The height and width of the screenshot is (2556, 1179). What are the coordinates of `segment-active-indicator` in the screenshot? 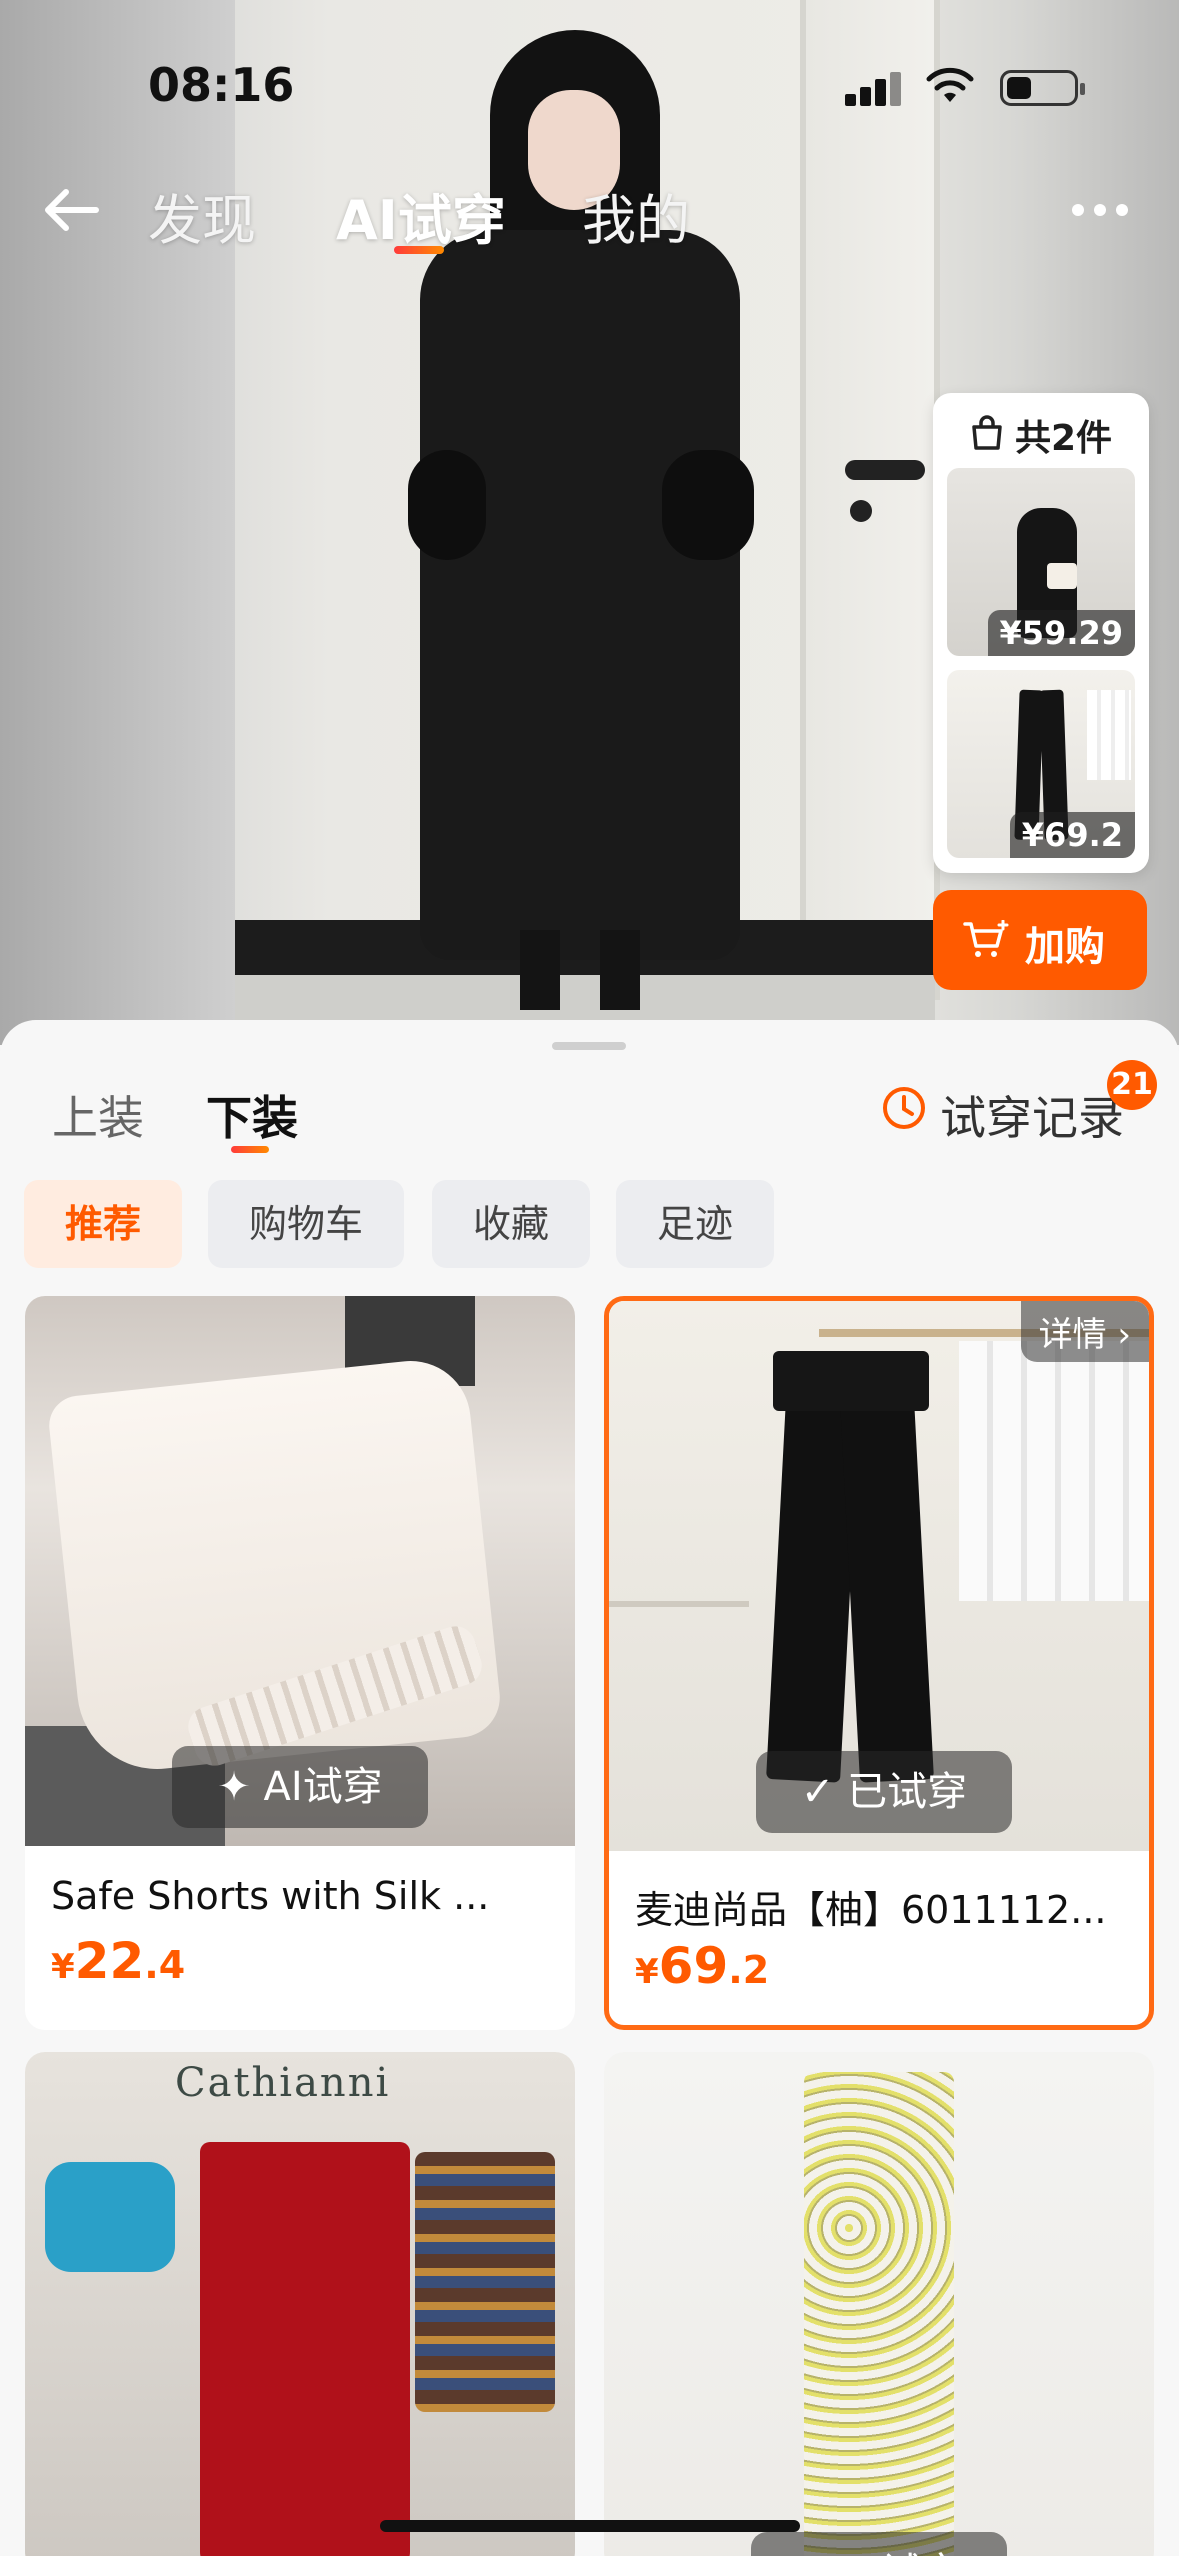 It's located at (250, 1149).